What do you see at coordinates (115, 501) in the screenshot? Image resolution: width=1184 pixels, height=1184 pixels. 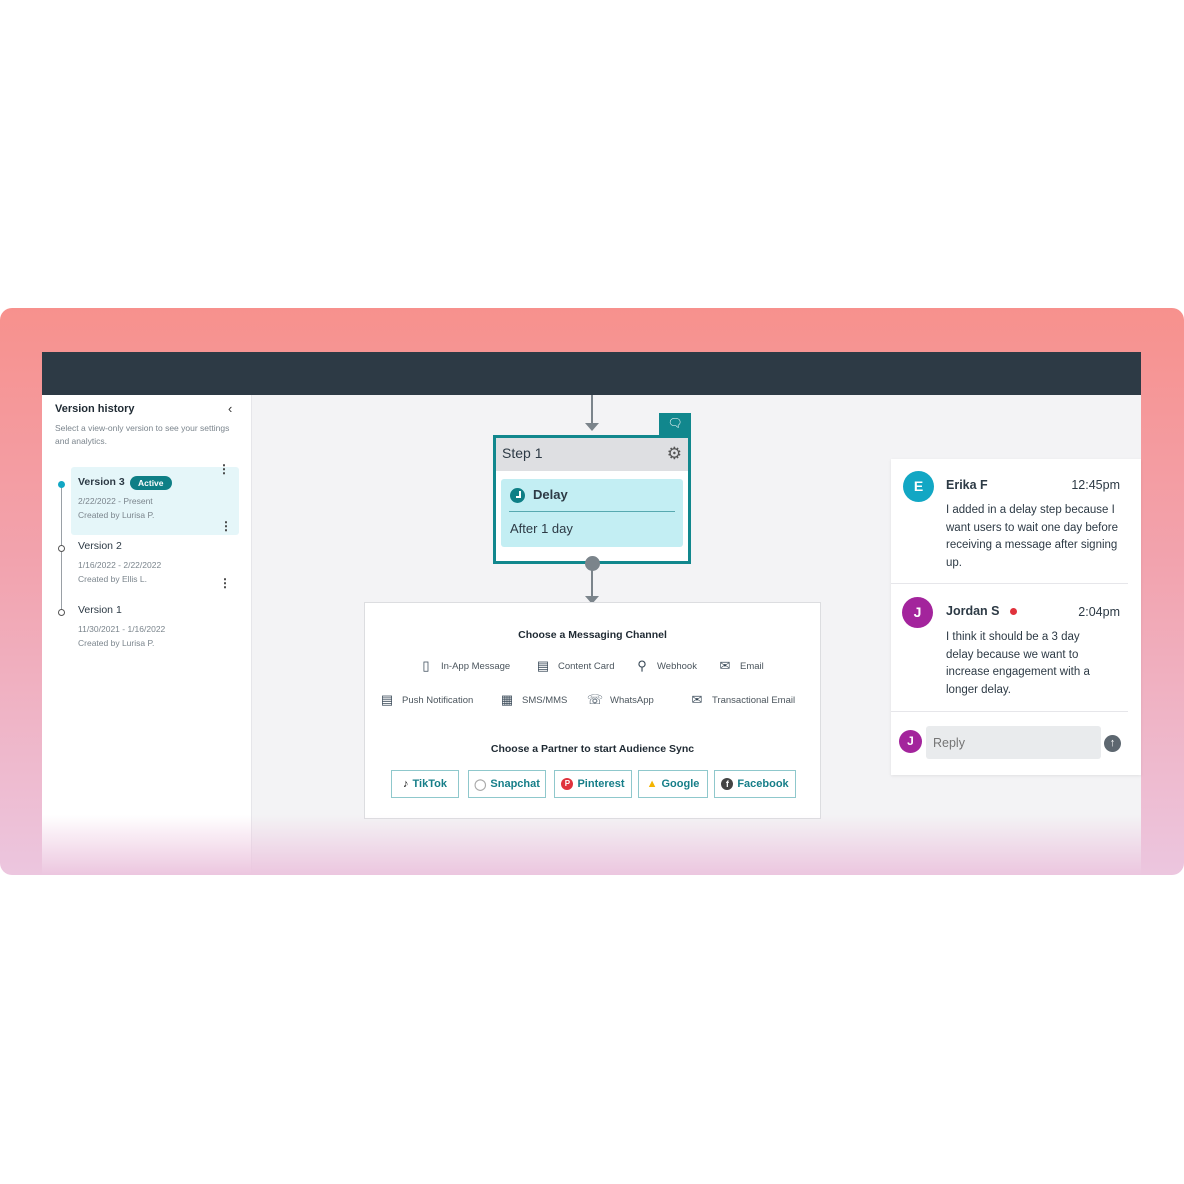 I see `version-dates: 2/22/2022 - Present` at bounding box center [115, 501].